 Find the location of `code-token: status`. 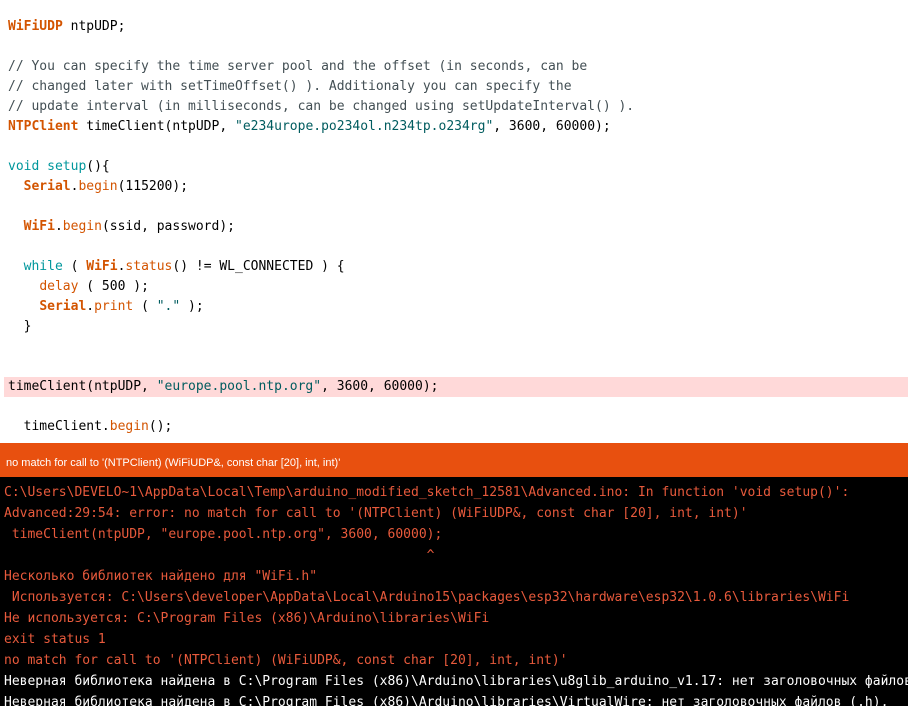

code-token: status is located at coordinates (149, 266).